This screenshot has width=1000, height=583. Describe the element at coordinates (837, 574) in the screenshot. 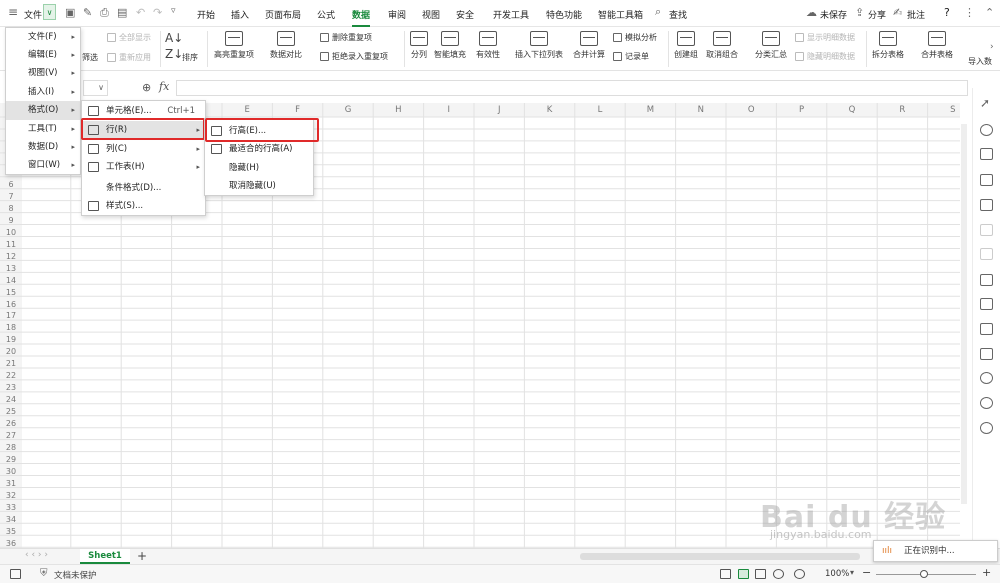

I see `zoom-level: 100%` at that location.